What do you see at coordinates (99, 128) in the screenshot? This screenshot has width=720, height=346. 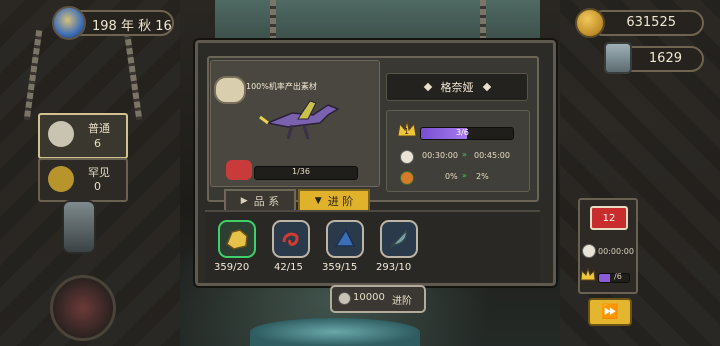 I see `normal-label: 普通` at bounding box center [99, 128].